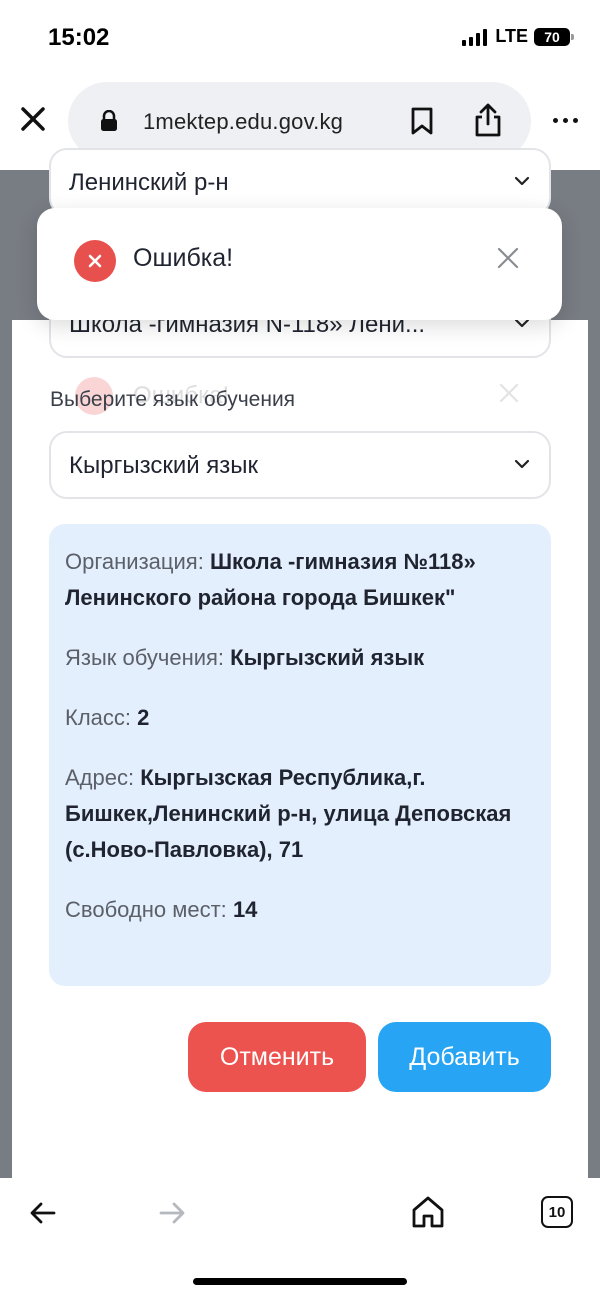 The image size is (600, 1297). What do you see at coordinates (172, 1215) in the screenshot?
I see `forward-arrow-icon` at bounding box center [172, 1215].